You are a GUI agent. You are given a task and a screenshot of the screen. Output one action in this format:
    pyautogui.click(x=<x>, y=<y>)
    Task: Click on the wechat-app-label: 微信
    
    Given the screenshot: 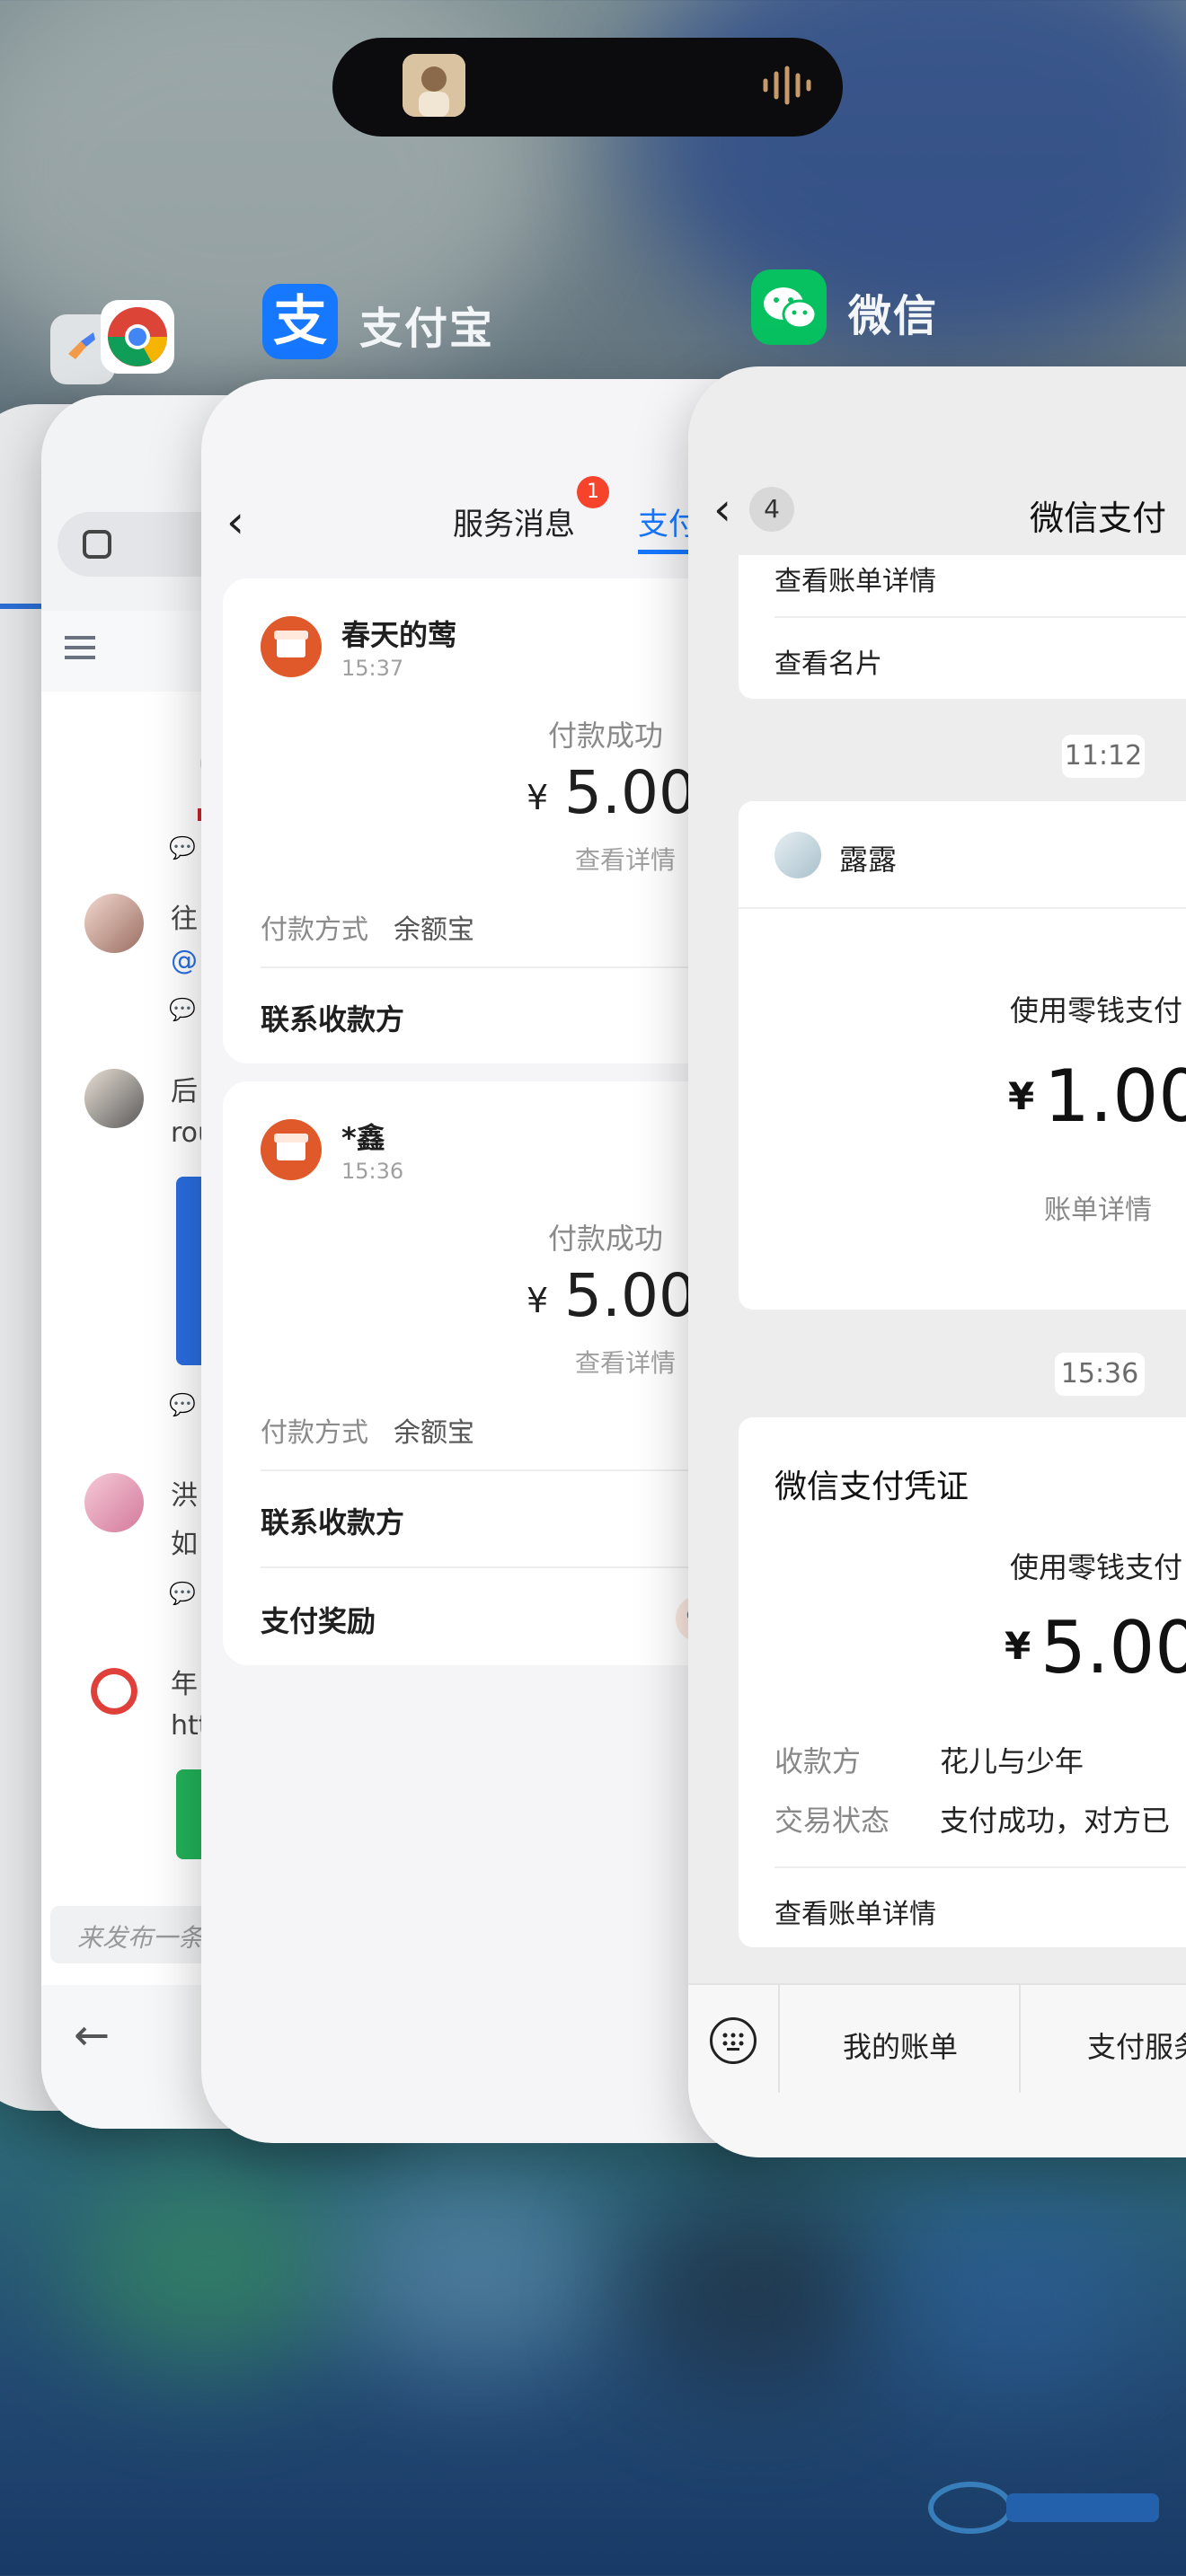 What is the action you would take?
    pyautogui.click(x=893, y=316)
    